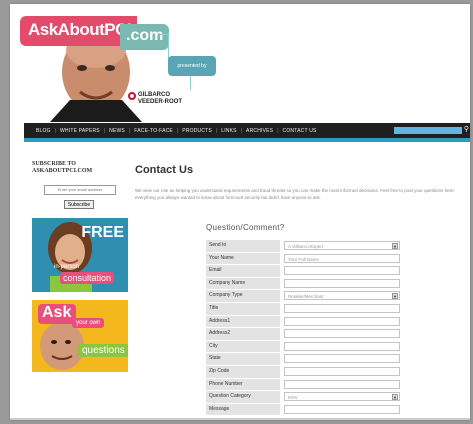  Describe the element at coordinates (342, 409) in the screenshot. I see `message-input` at that location.